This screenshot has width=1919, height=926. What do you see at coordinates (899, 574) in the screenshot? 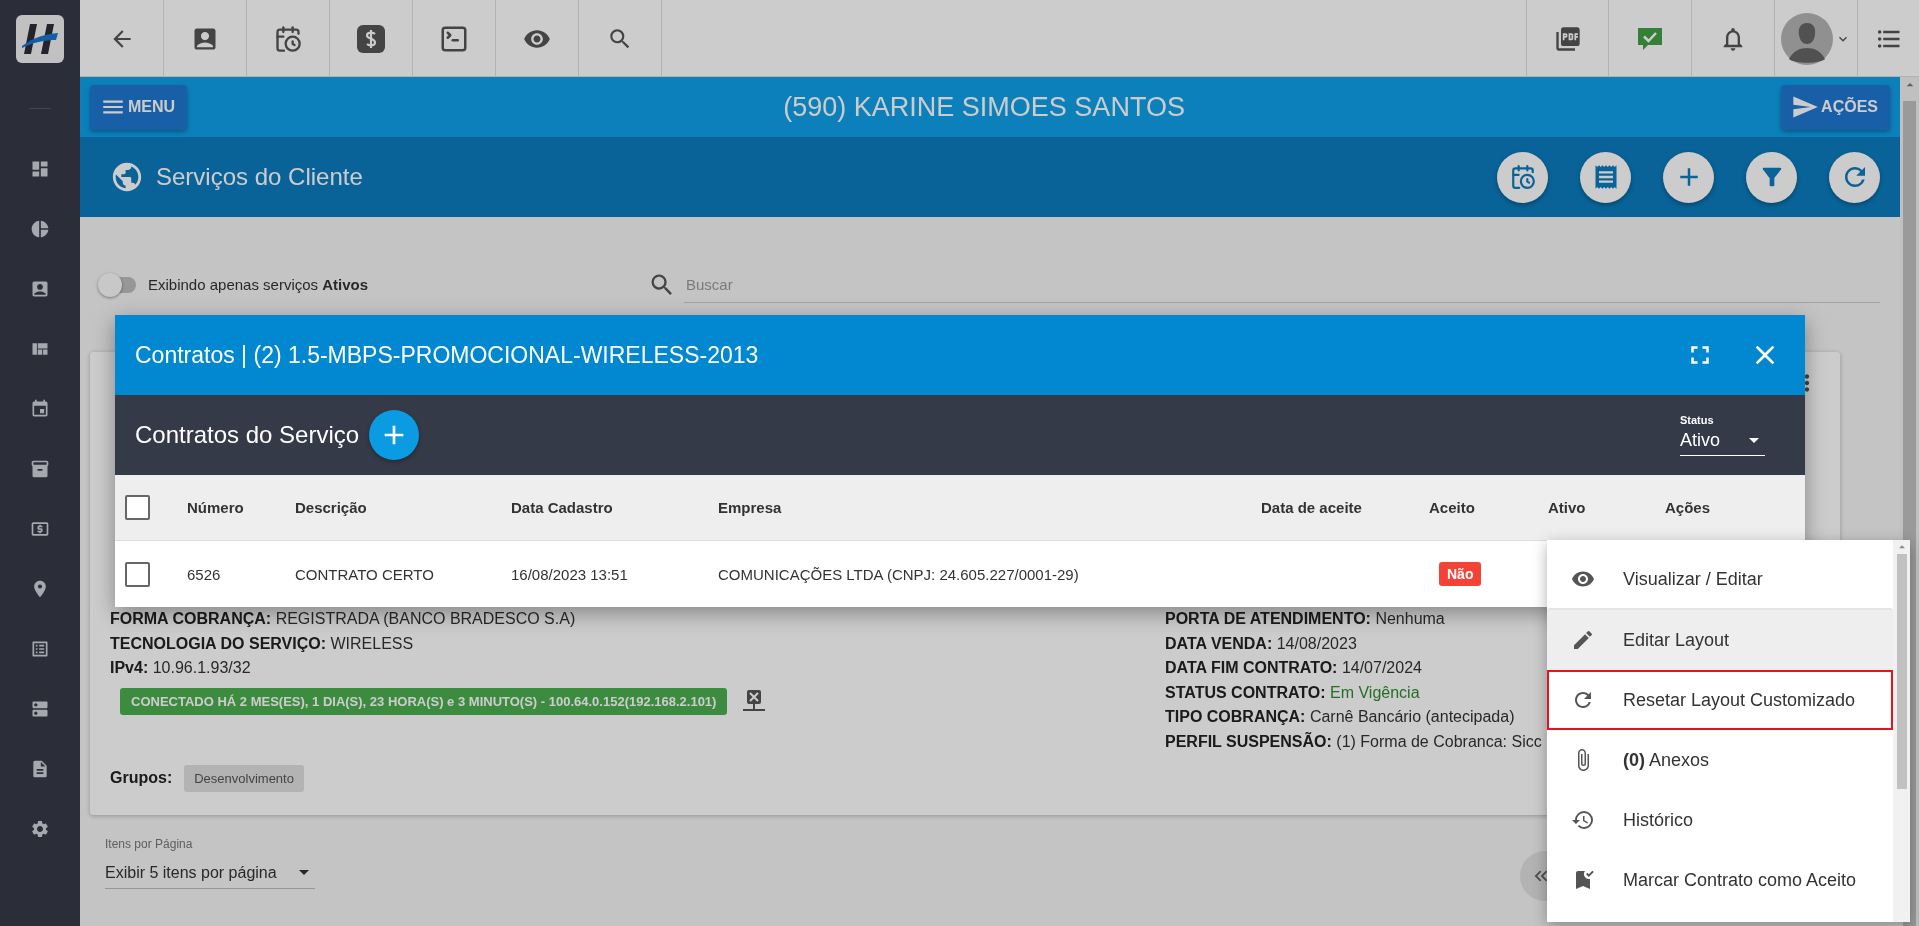
I see `table-cell-text: COMUNICAÇÕES LTDA (CNPJ: 24.605.227/0001-29)` at bounding box center [899, 574].